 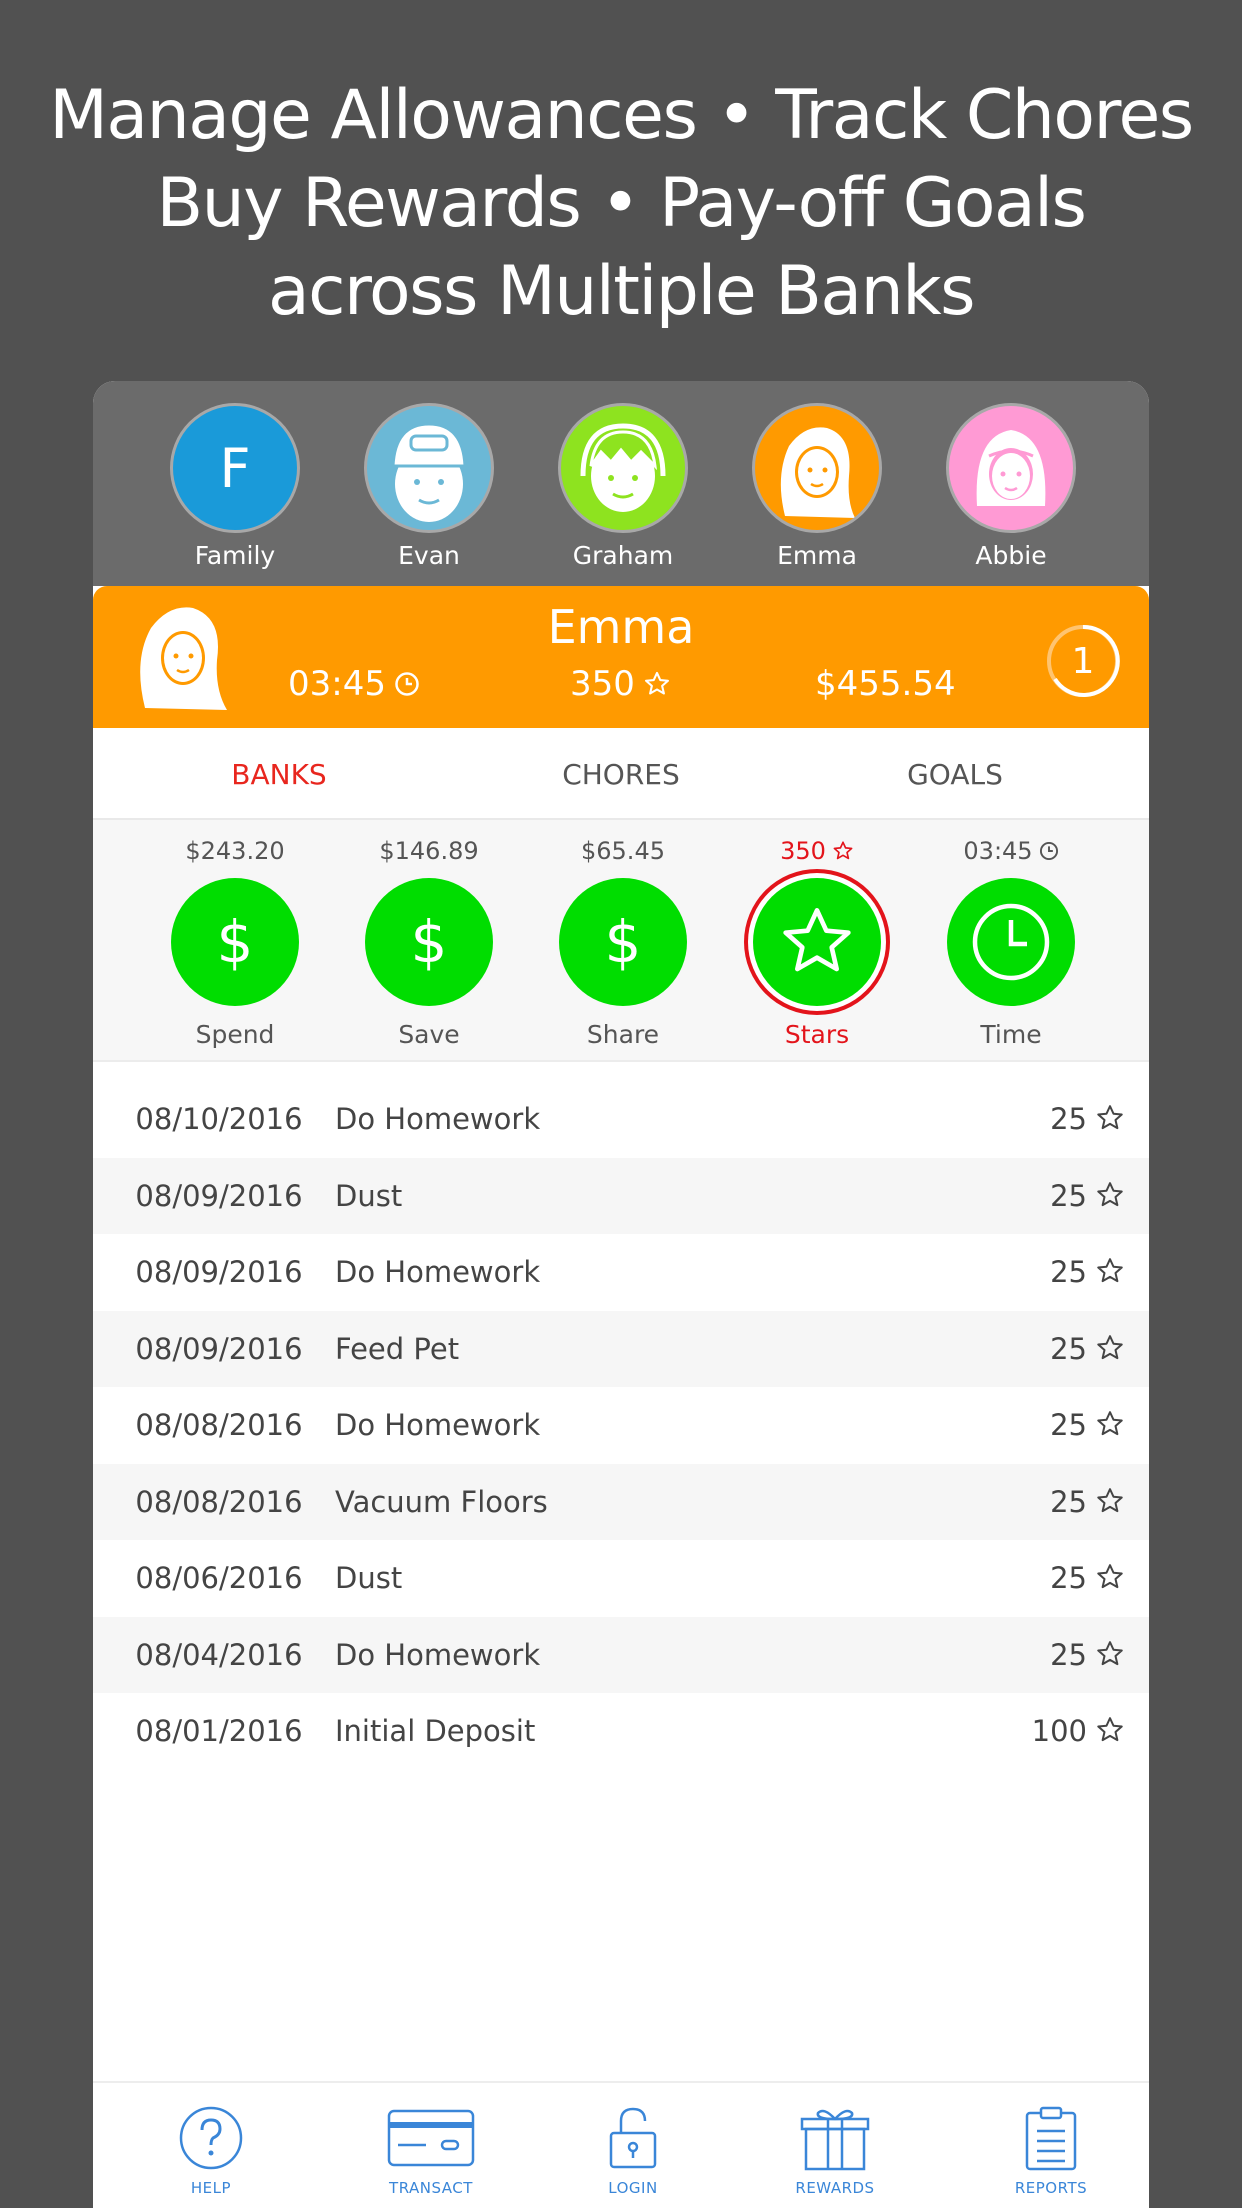 I want to click on bank-amount: 03:45, so click(x=1011, y=851).